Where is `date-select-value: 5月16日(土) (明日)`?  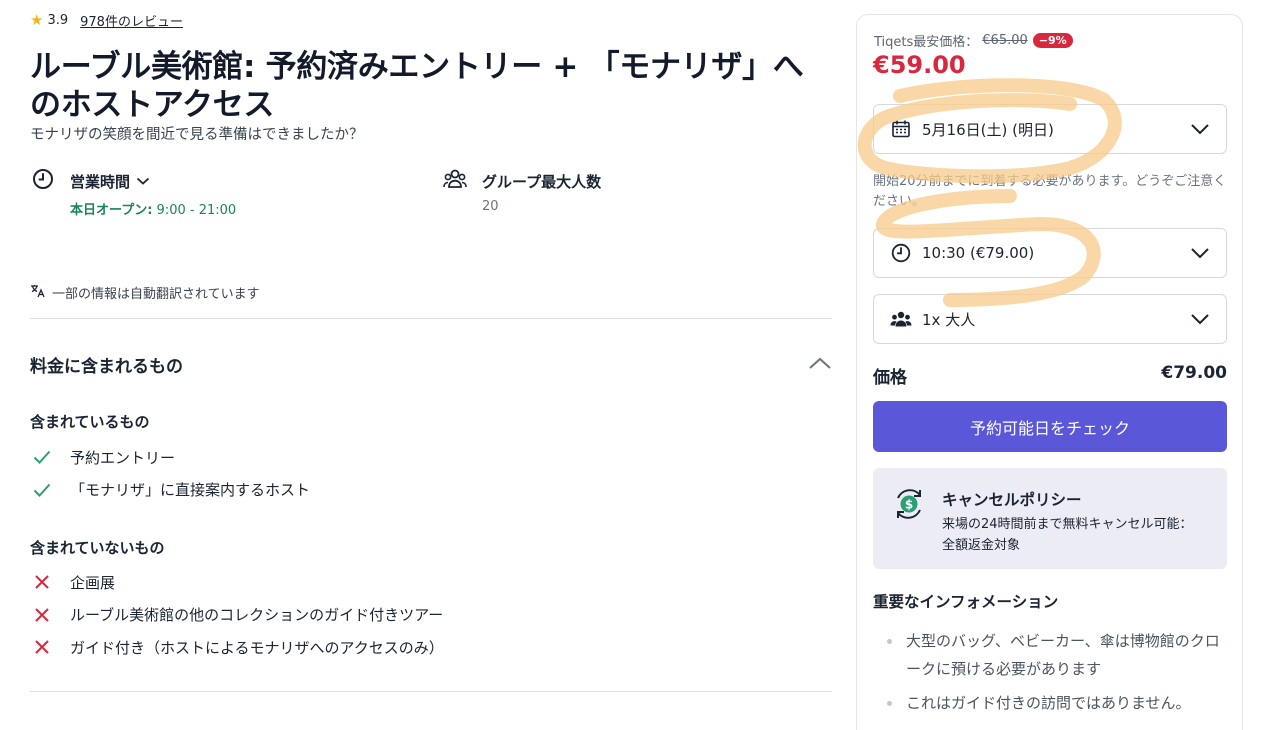
date-select-value: 5月16日(土) (明日) is located at coordinates (988, 129).